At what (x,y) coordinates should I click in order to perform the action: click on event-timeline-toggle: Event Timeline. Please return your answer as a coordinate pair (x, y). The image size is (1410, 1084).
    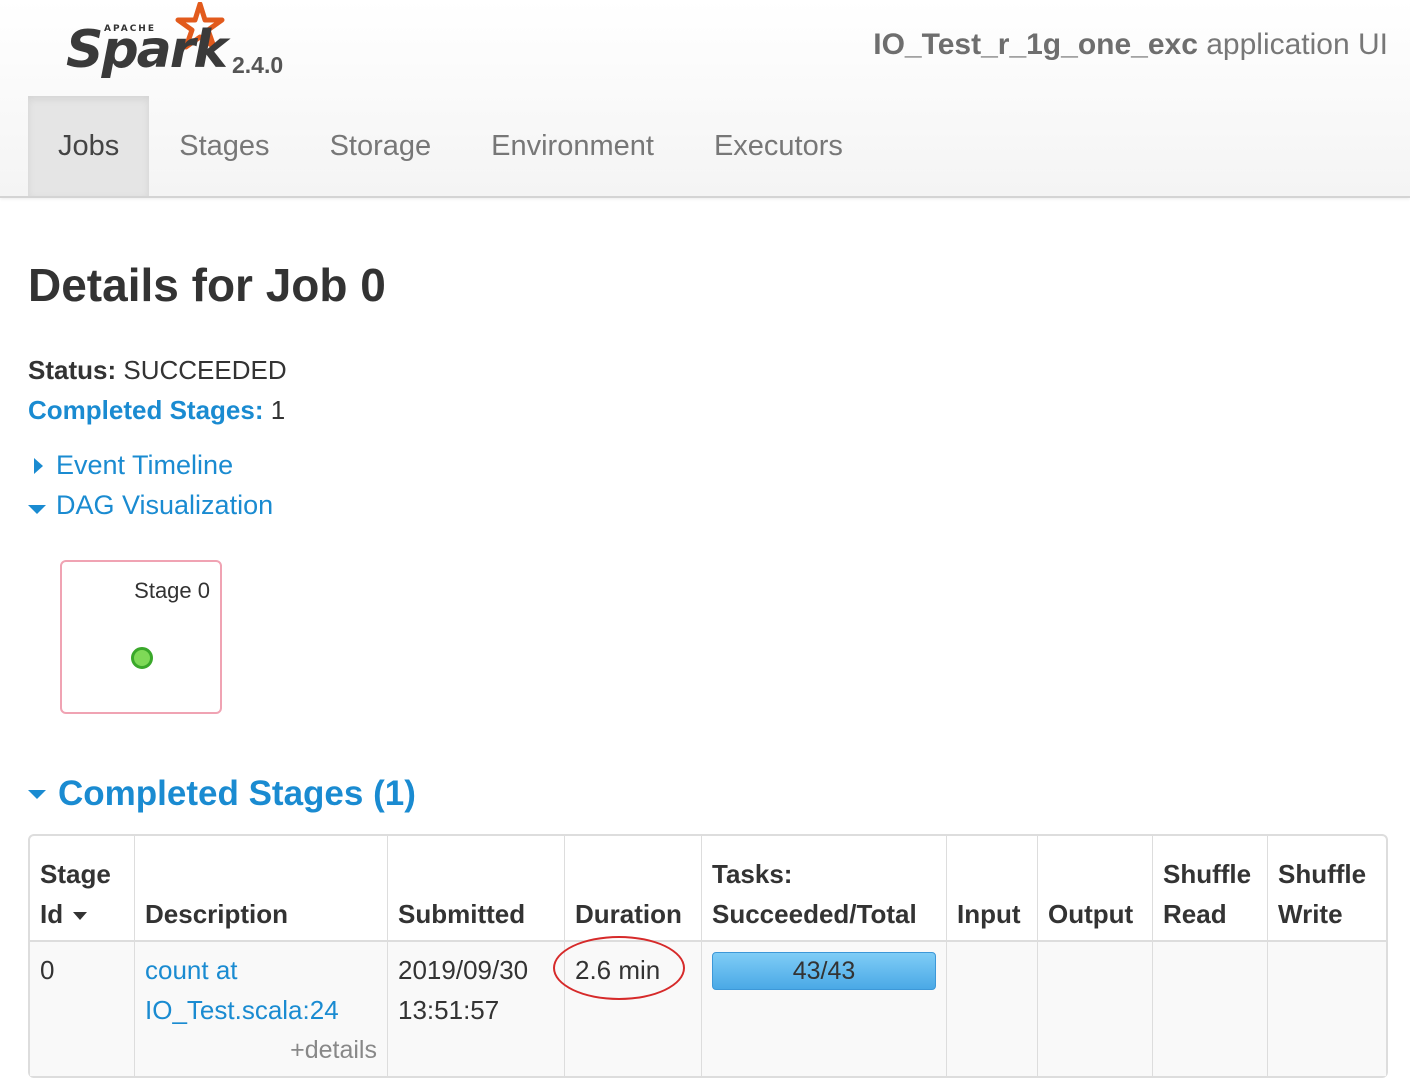
    Looking at the image, I should click on (130, 465).